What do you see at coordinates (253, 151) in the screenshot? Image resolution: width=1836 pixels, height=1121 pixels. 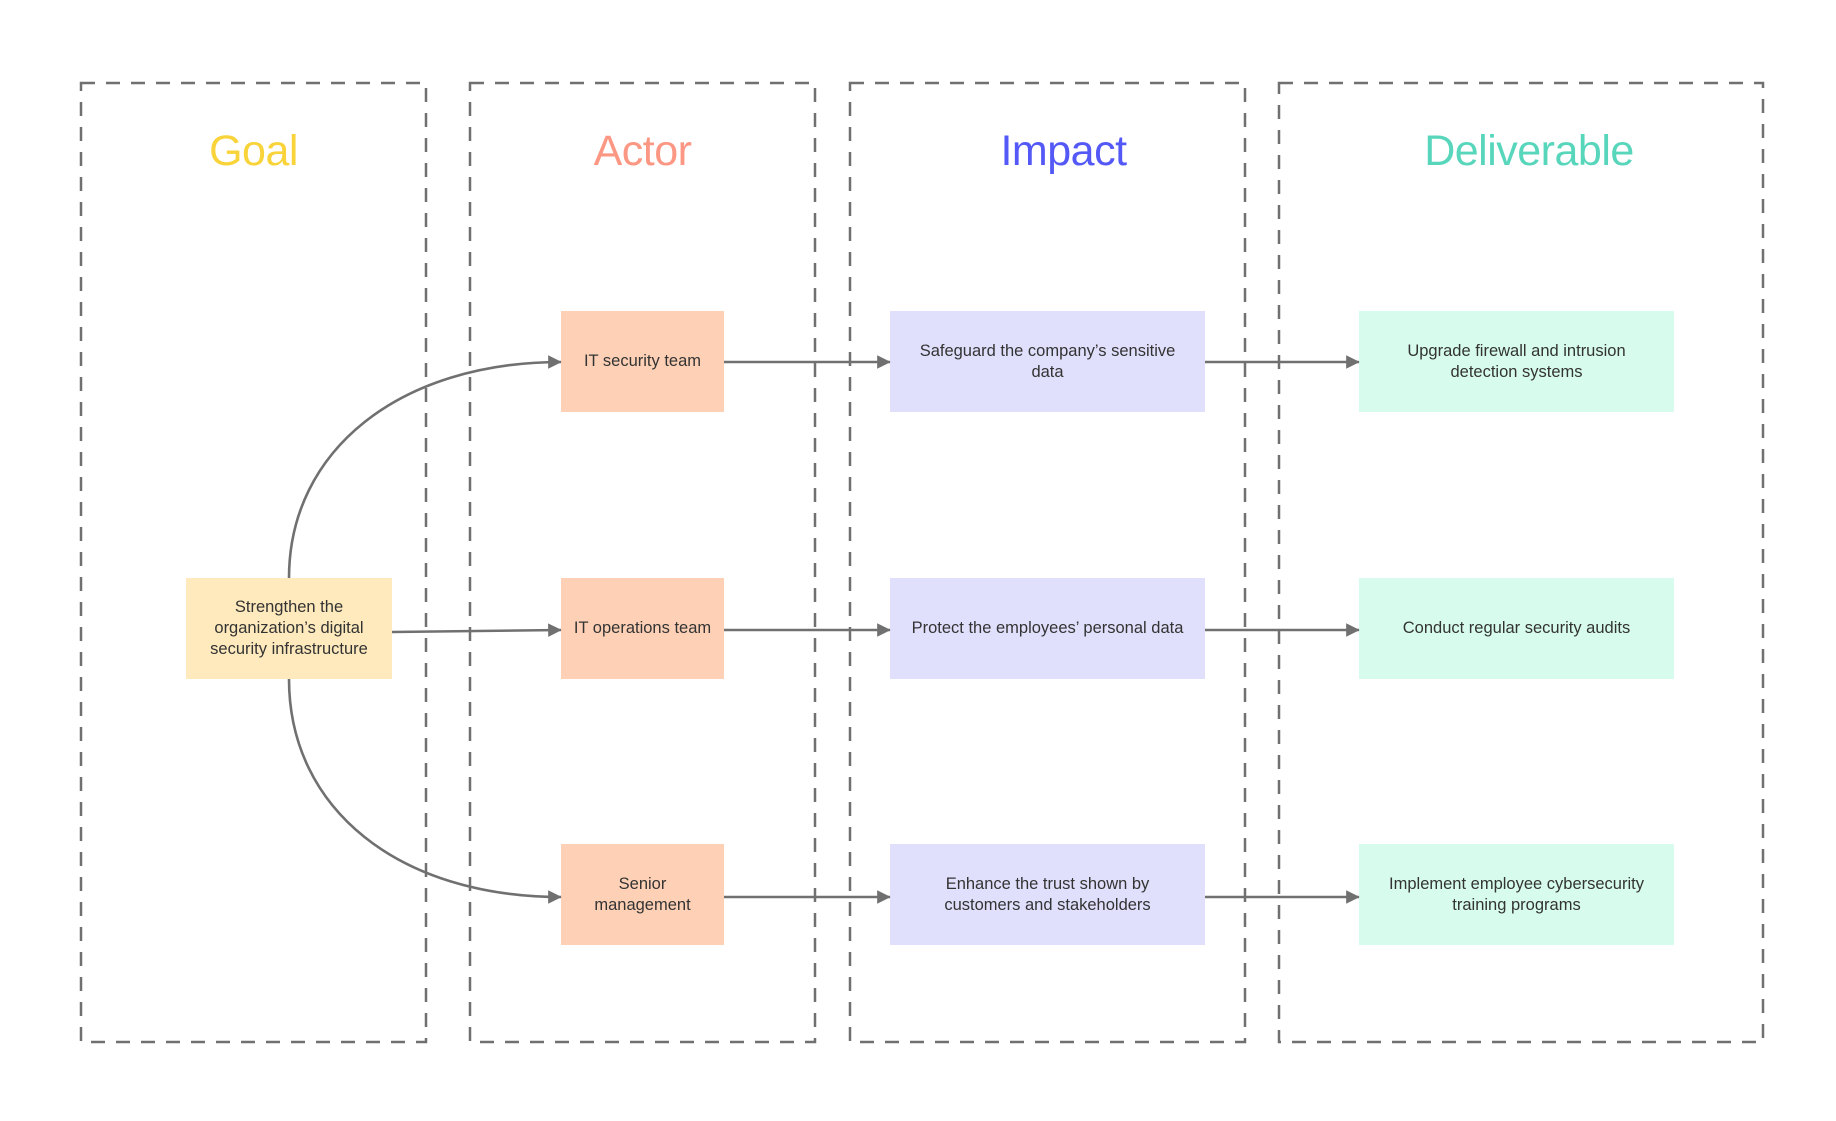 I see `heading-goal: Goal` at bounding box center [253, 151].